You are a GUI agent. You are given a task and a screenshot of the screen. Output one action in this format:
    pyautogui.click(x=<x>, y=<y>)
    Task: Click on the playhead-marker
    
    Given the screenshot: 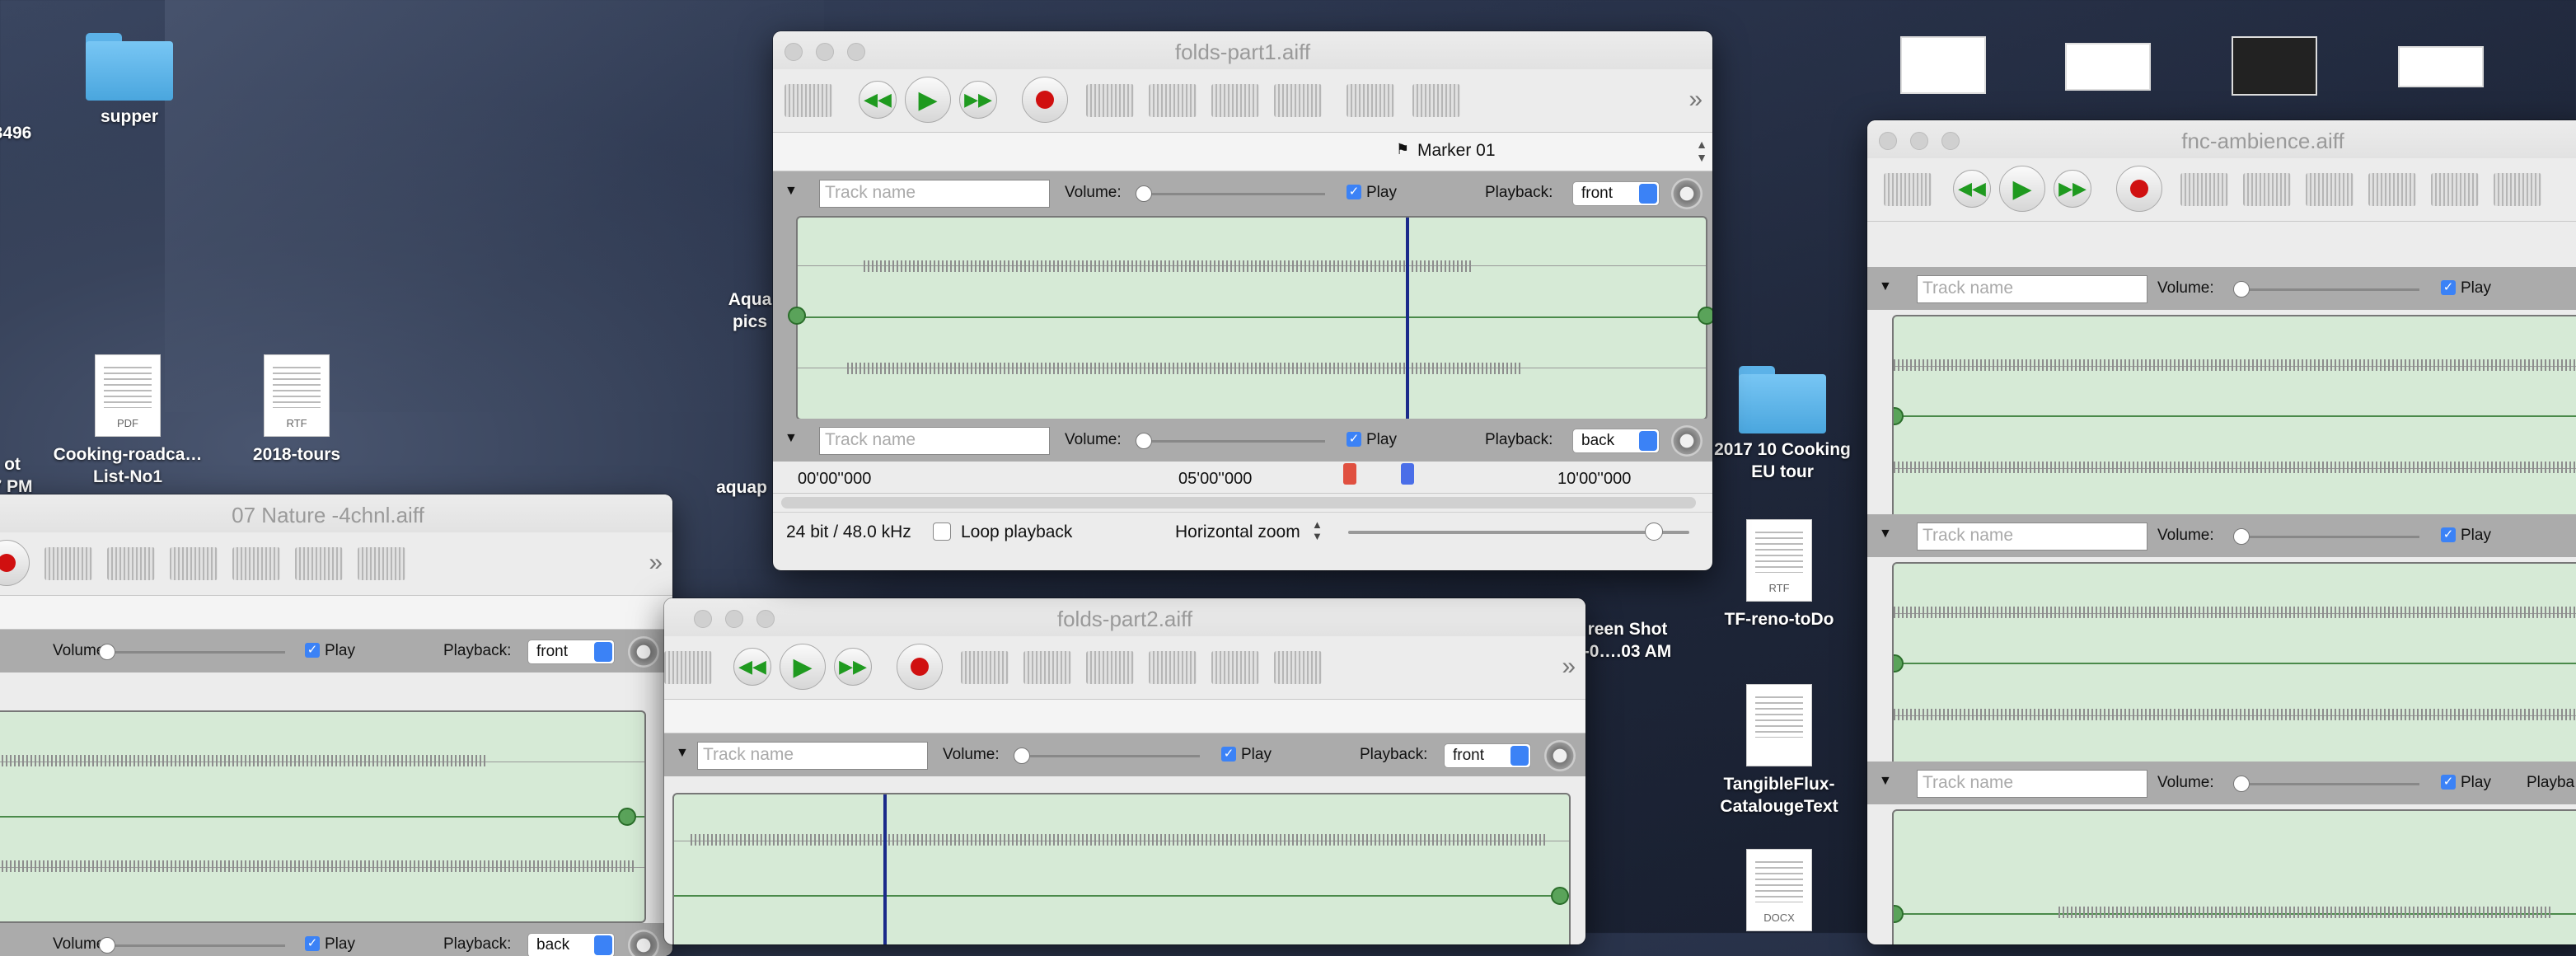 What is the action you would take?
    pyautogui.click(x=1407, y=474)
    